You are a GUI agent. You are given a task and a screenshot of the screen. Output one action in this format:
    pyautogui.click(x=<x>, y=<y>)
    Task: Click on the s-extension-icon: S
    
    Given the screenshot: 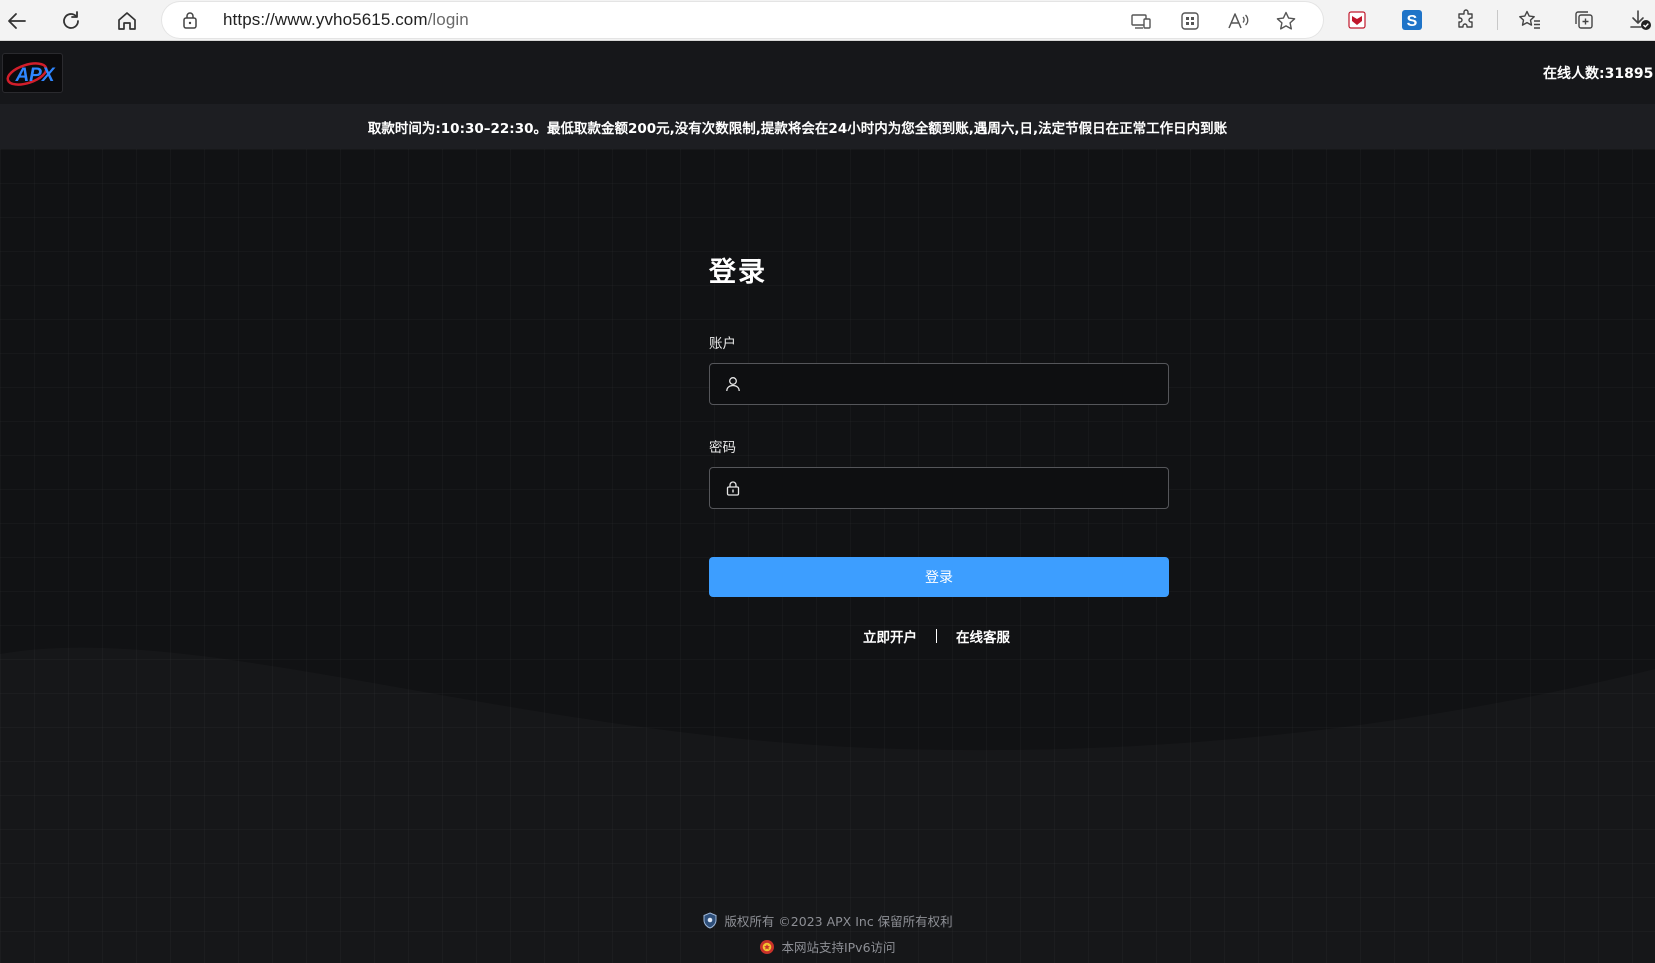 What is the action you would take?
    pyautogui.click(x=1412, y=20)
    